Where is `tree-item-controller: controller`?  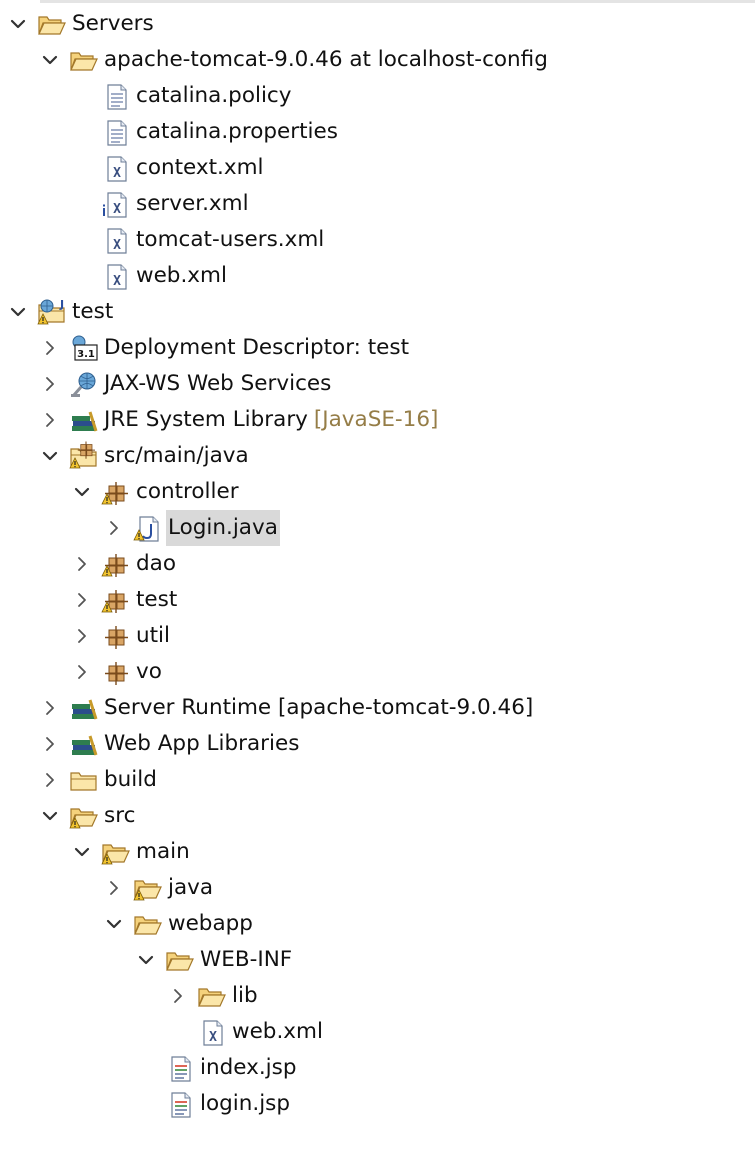
tree-item-controller: controller is located at coordinates (377, 492).